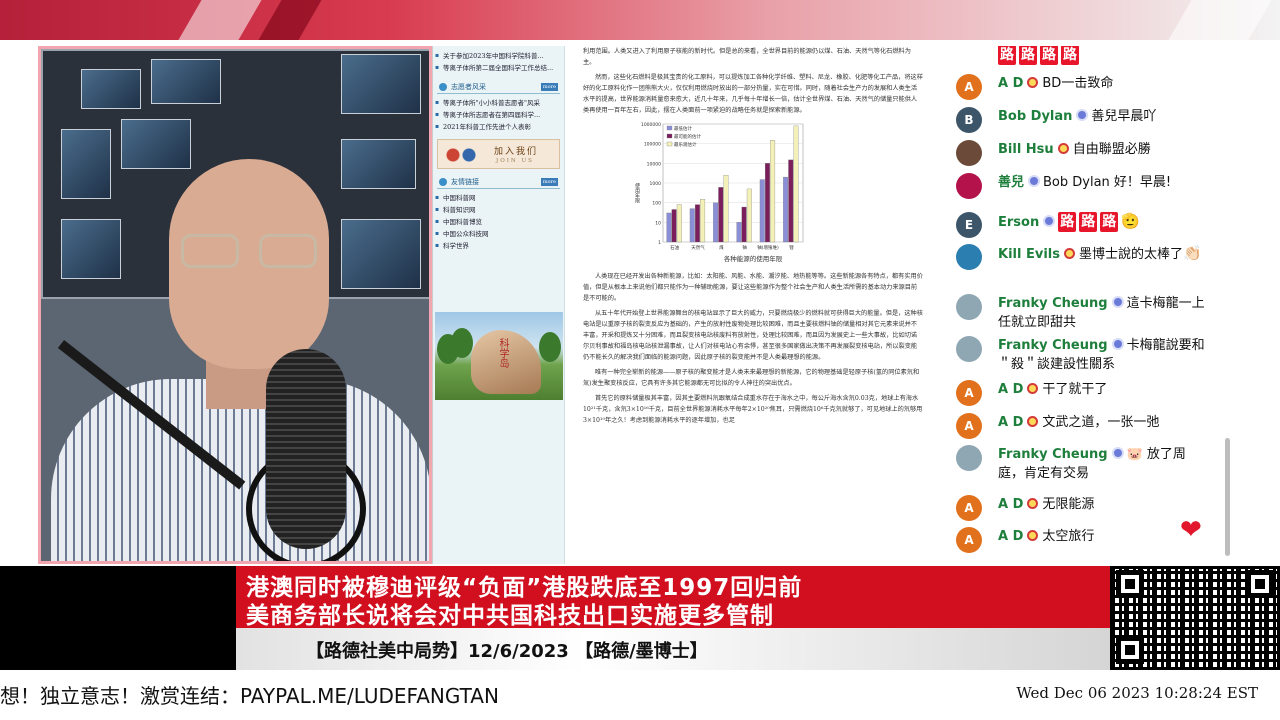 The height and width of the screenshot is (720, 1280). Describe the element at coordinates (1227, 497) in the screenshot. I see `chat-scrollbar` at that location.